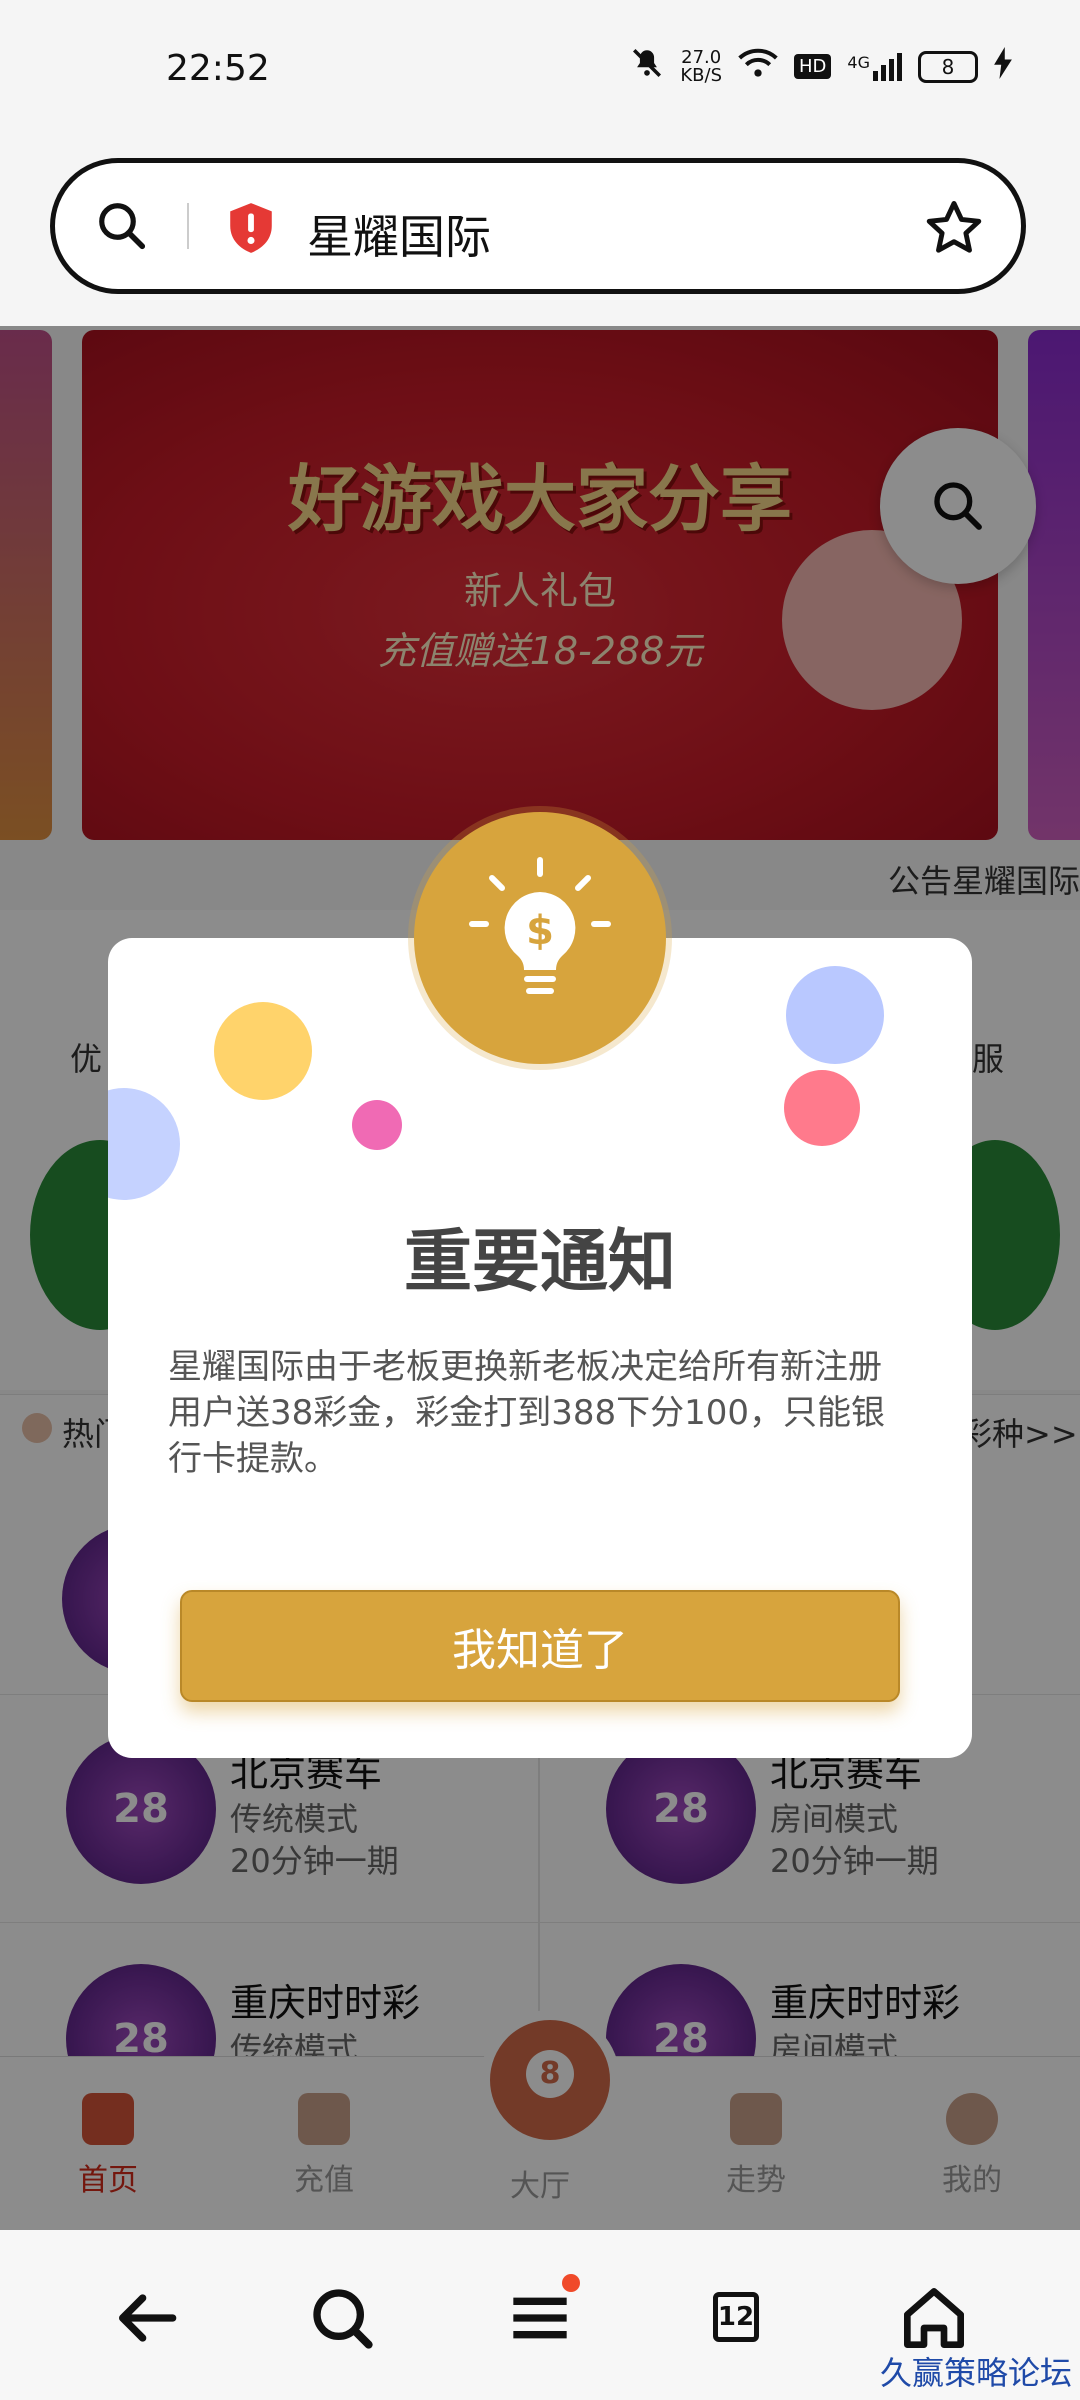  I want to click on menu-icon, so click(540, 2316).